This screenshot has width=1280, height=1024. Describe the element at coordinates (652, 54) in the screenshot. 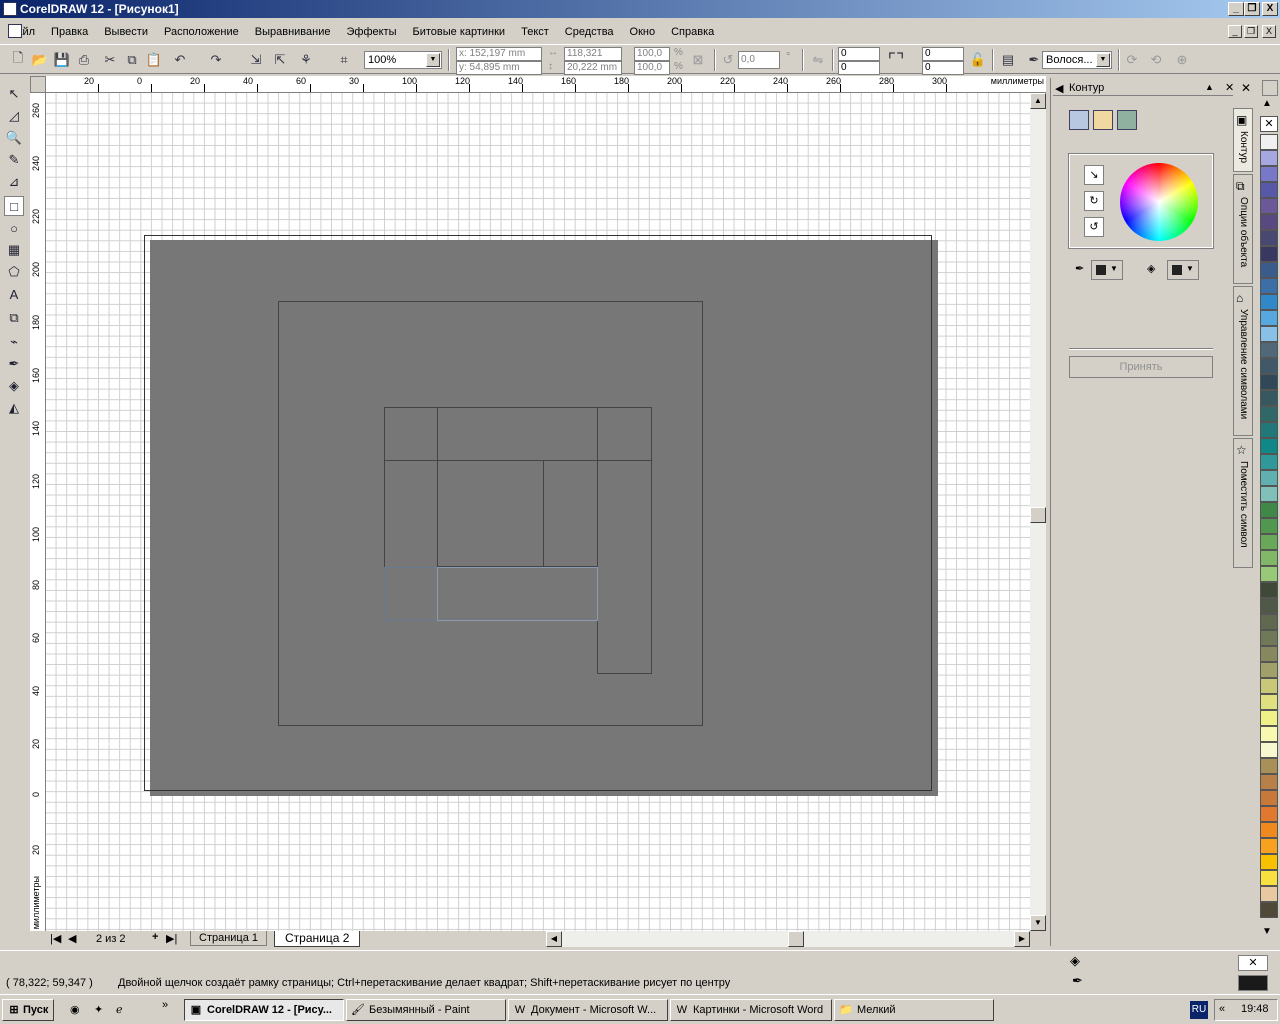

I see `scale-x-field: 100,0` at that location.